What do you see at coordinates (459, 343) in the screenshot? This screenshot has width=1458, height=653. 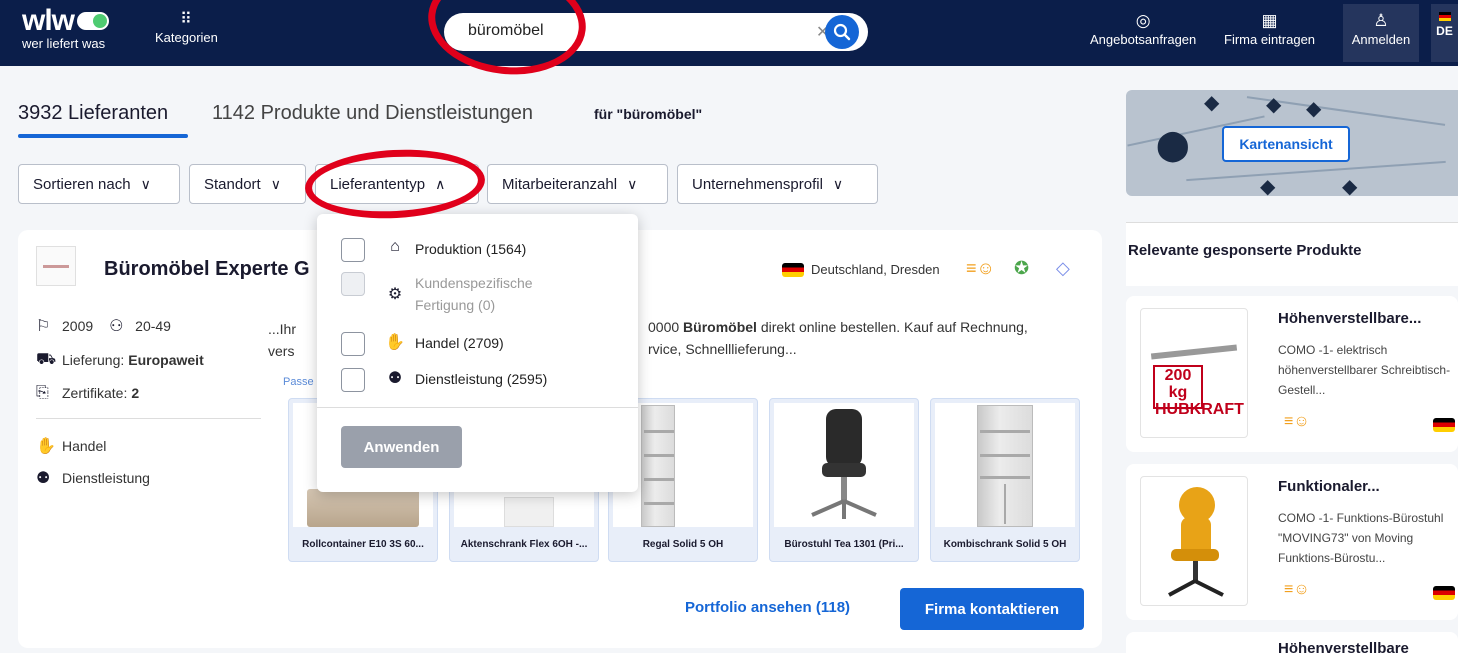 I see `option-trade-label: Handel (2709)` at bounding box center [459, 343].